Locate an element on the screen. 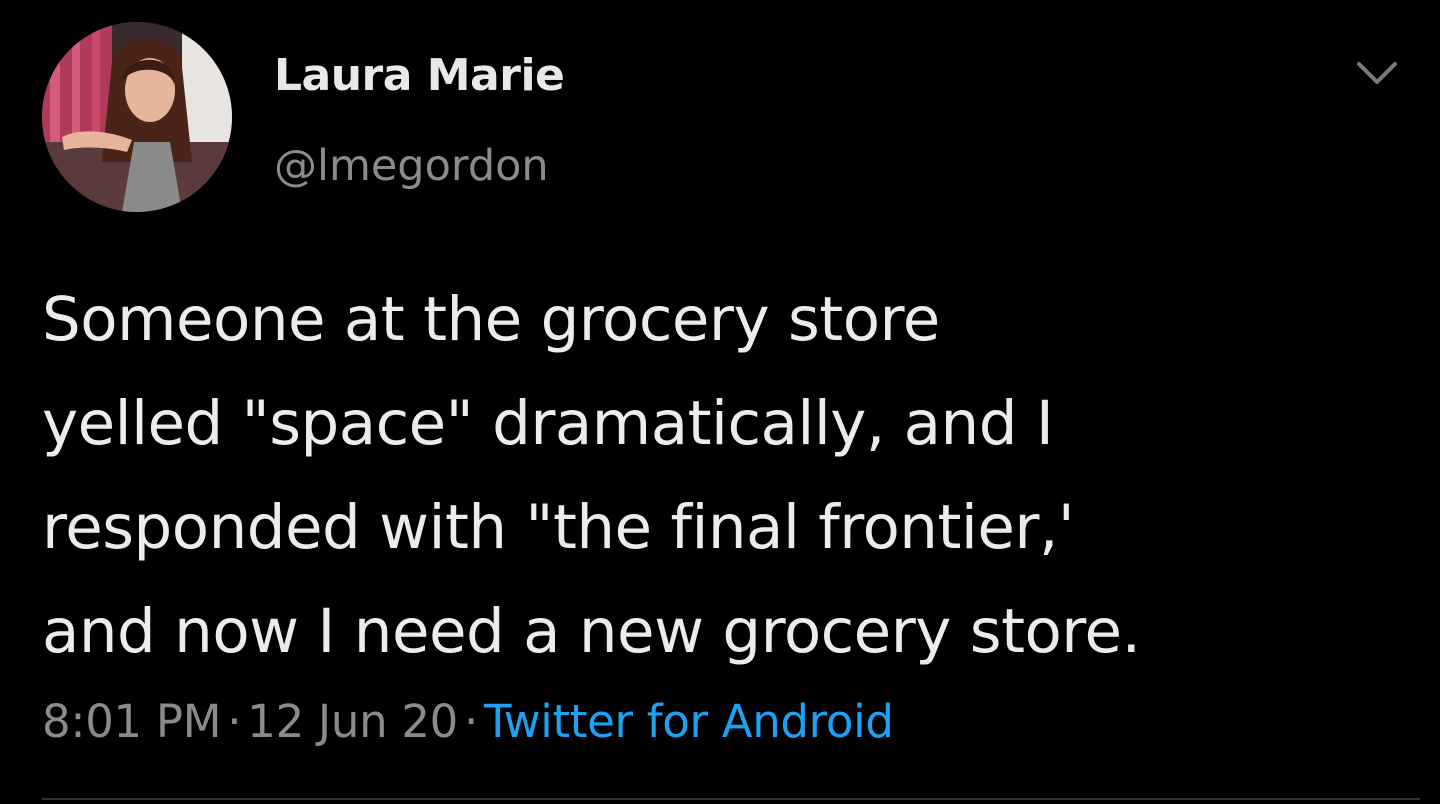 This screenshot has width=1440, height=804. chevron-down-icon is located at coordinates (1377, 73).